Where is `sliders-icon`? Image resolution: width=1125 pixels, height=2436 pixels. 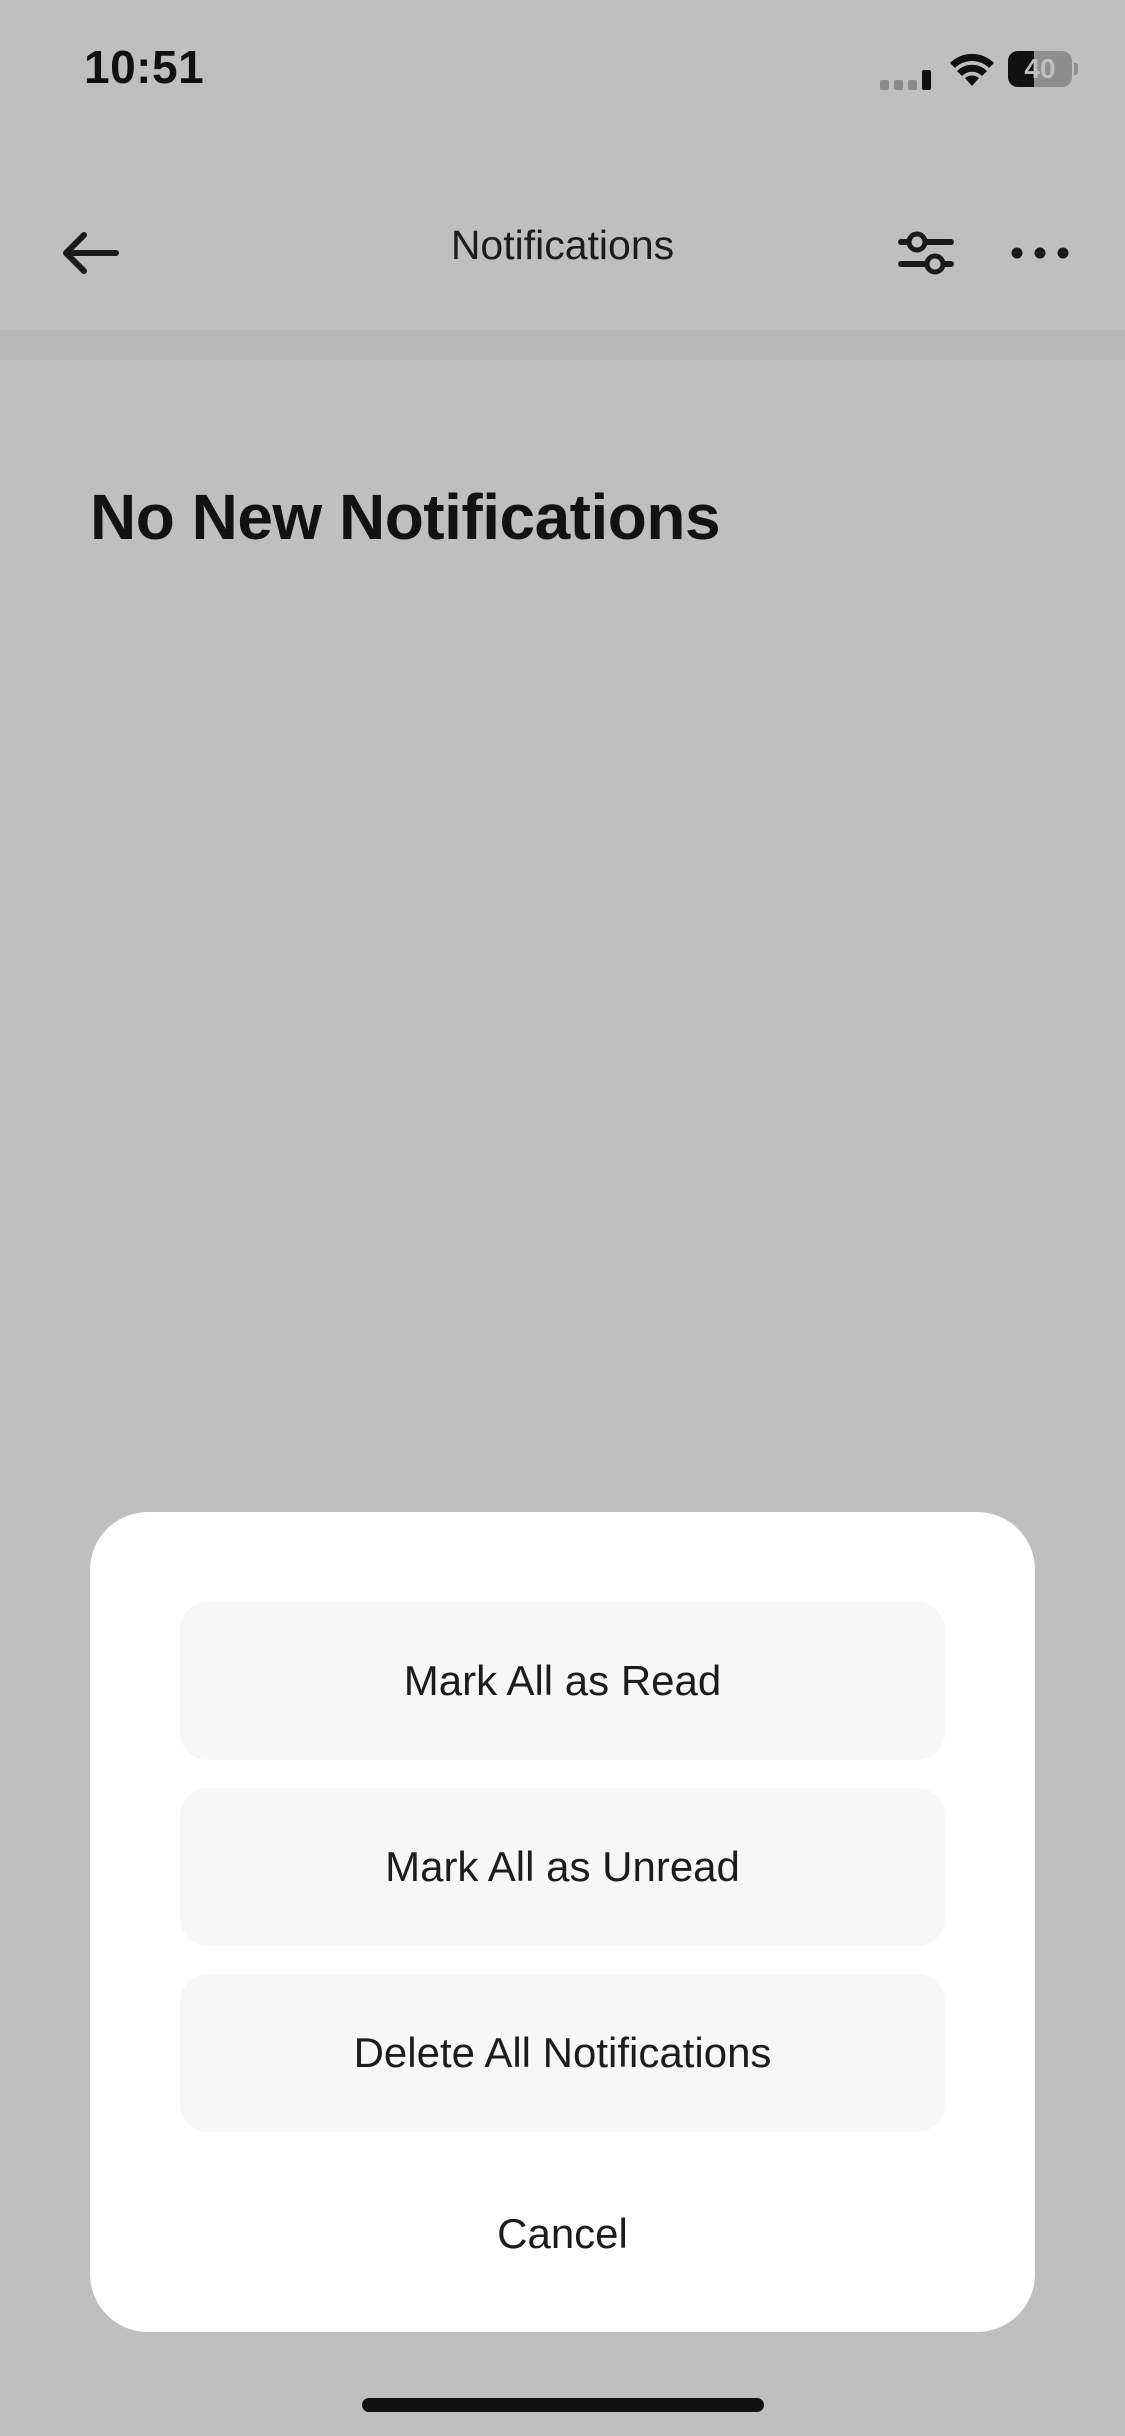
sliders-icon is located at coordinates (926, 253).